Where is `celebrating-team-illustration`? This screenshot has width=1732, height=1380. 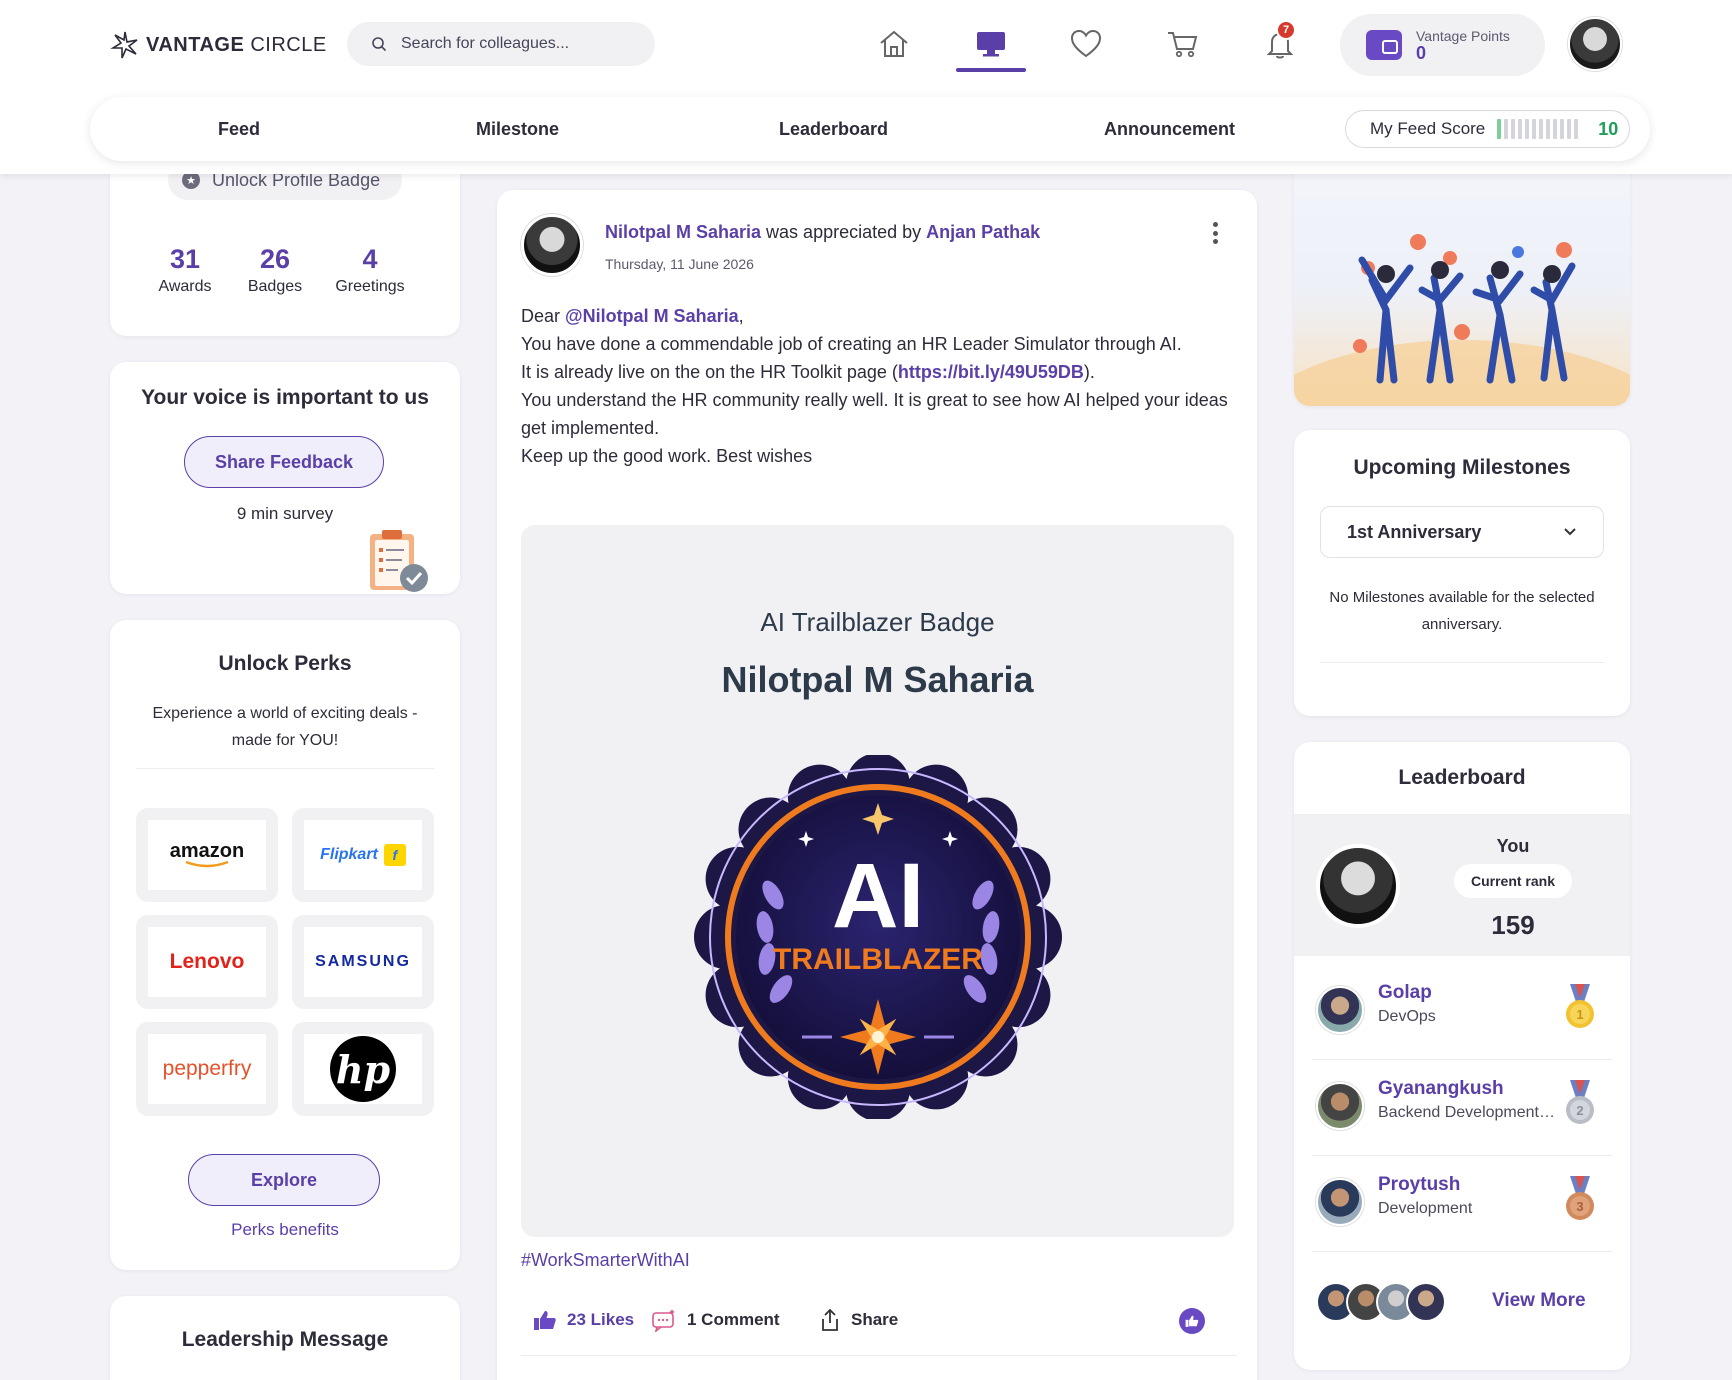
celebrating-team-illustration is located at coordinates (1462, 278).